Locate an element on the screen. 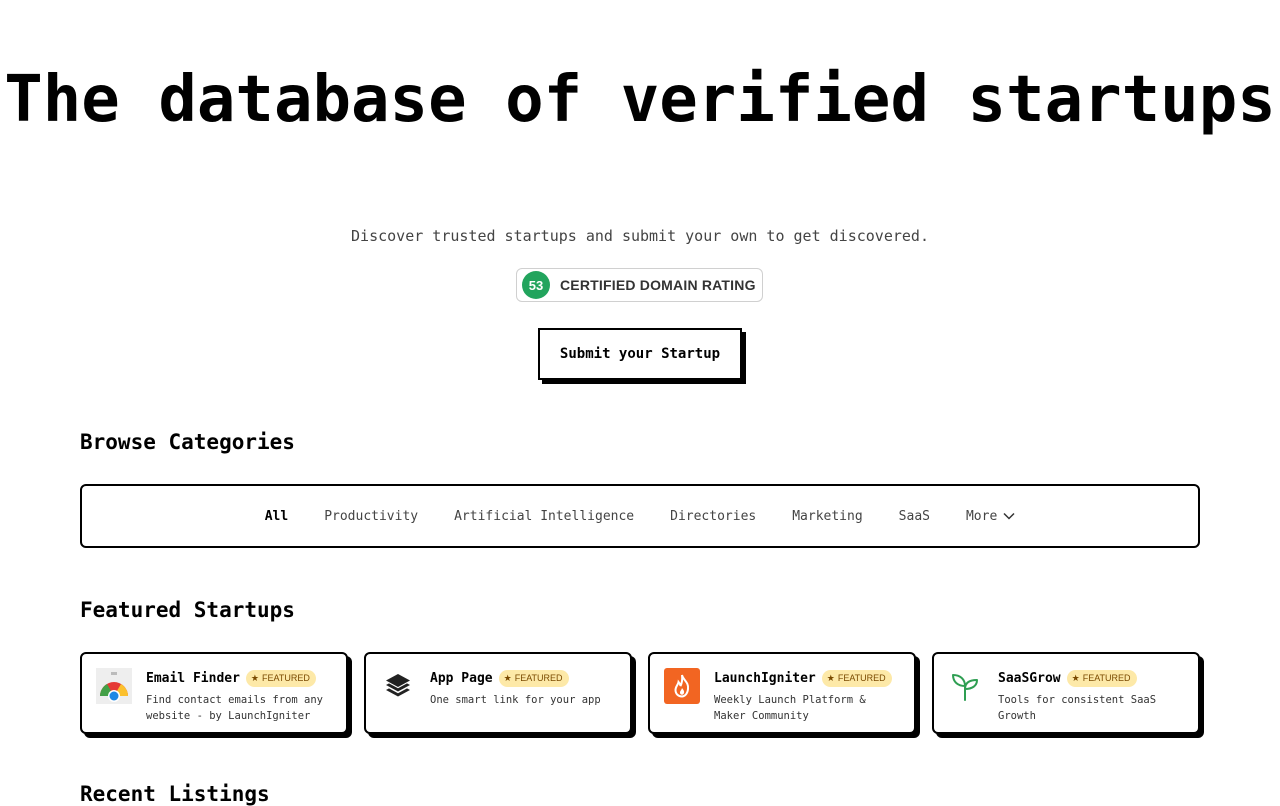 The height and width of the screenshot is (806, 1280). domain-rating-label: CERTIFIED DOMAIN RATING is located at coordinates (658, 285).